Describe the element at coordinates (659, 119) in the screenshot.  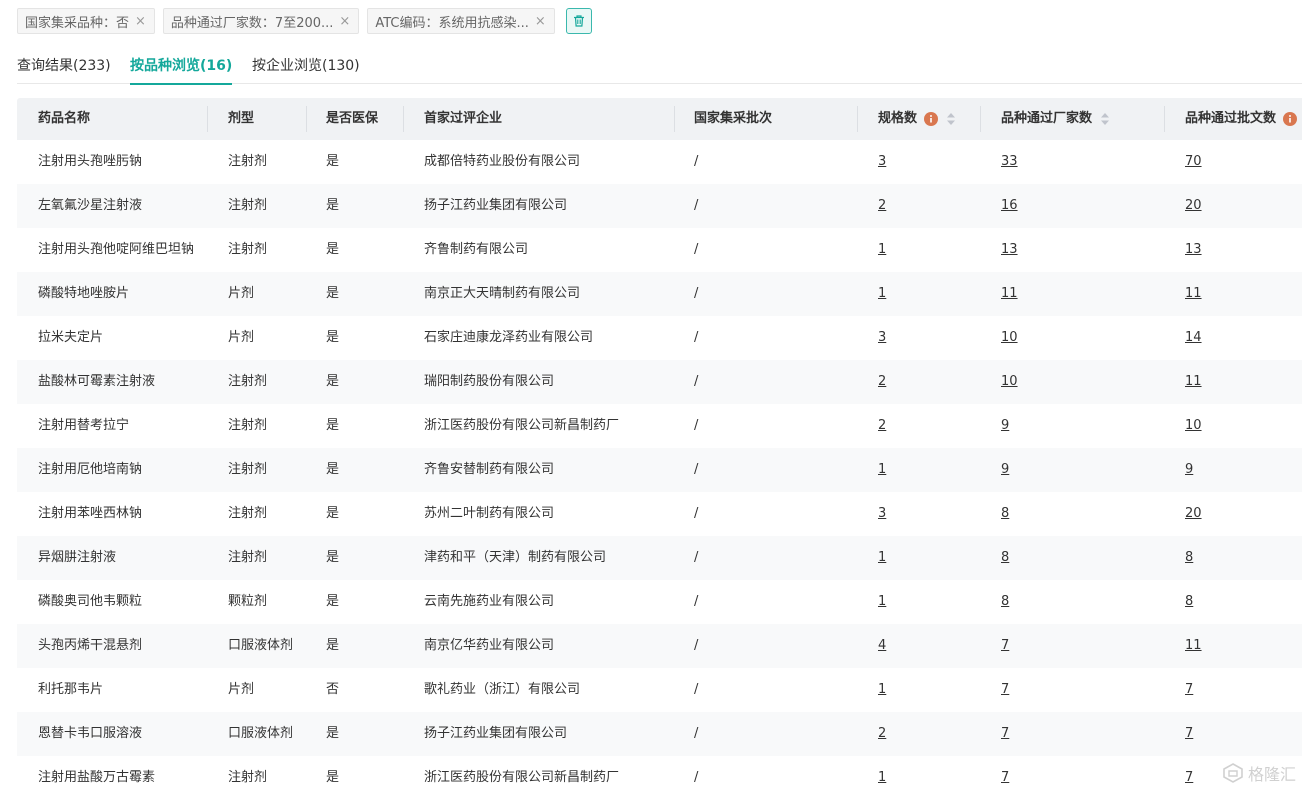
I see `table-header: 药品名称 剂型 是否医保 首家过评企业 国家集采批次 规格数 品种通过厂家数` at that location.